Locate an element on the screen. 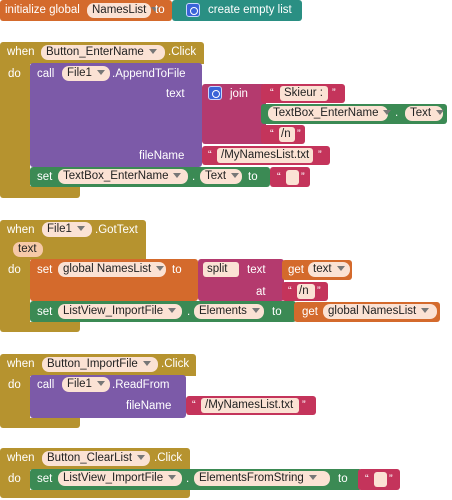 The height and width of the screenshot is (500, 452). text-param-label: text is located at coordinates (175, 94).